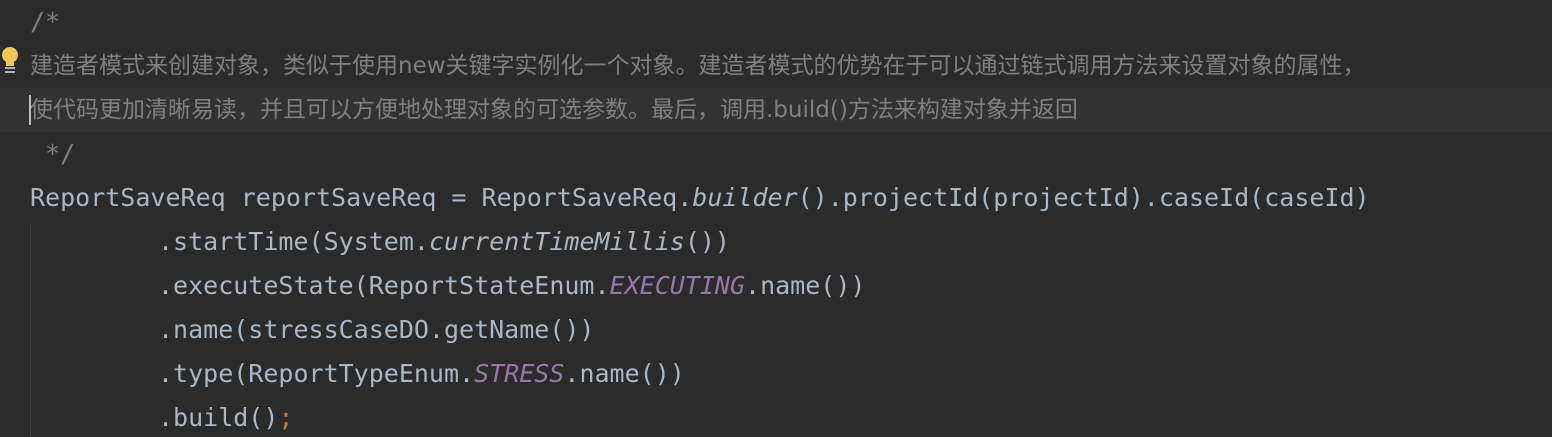  What do you see at coordinates (384, 285) in the screenshot?
I see `code-segment: .executeState(ReportStateEnum.` at bounding box center [384, 285].